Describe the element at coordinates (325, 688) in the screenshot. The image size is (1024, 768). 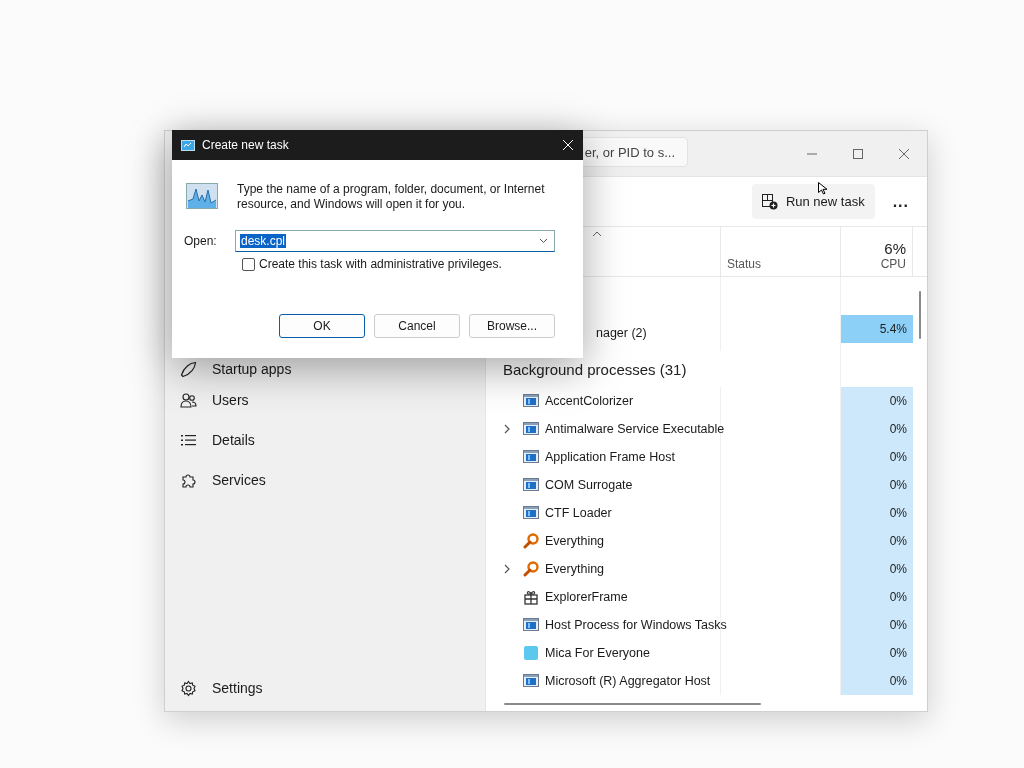
I see `settings-item: Settings` at that location.